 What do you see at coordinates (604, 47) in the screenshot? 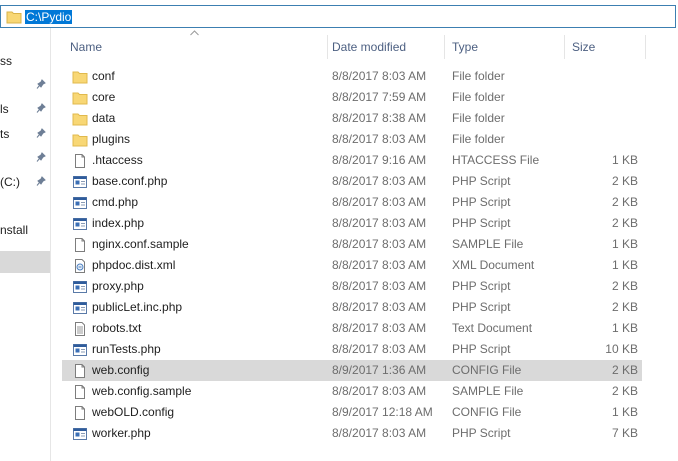
I see `column-header-size: Size` at bounding box center [604, 47].